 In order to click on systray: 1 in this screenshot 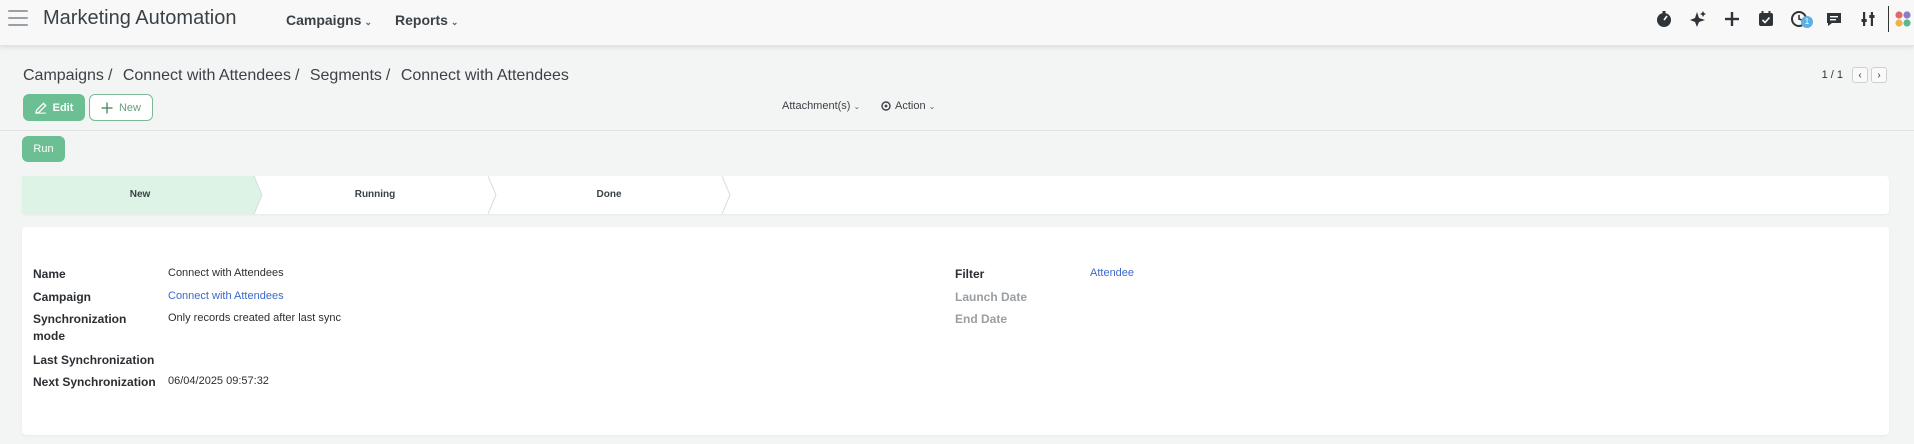, I will do `click(1780, 19)`.